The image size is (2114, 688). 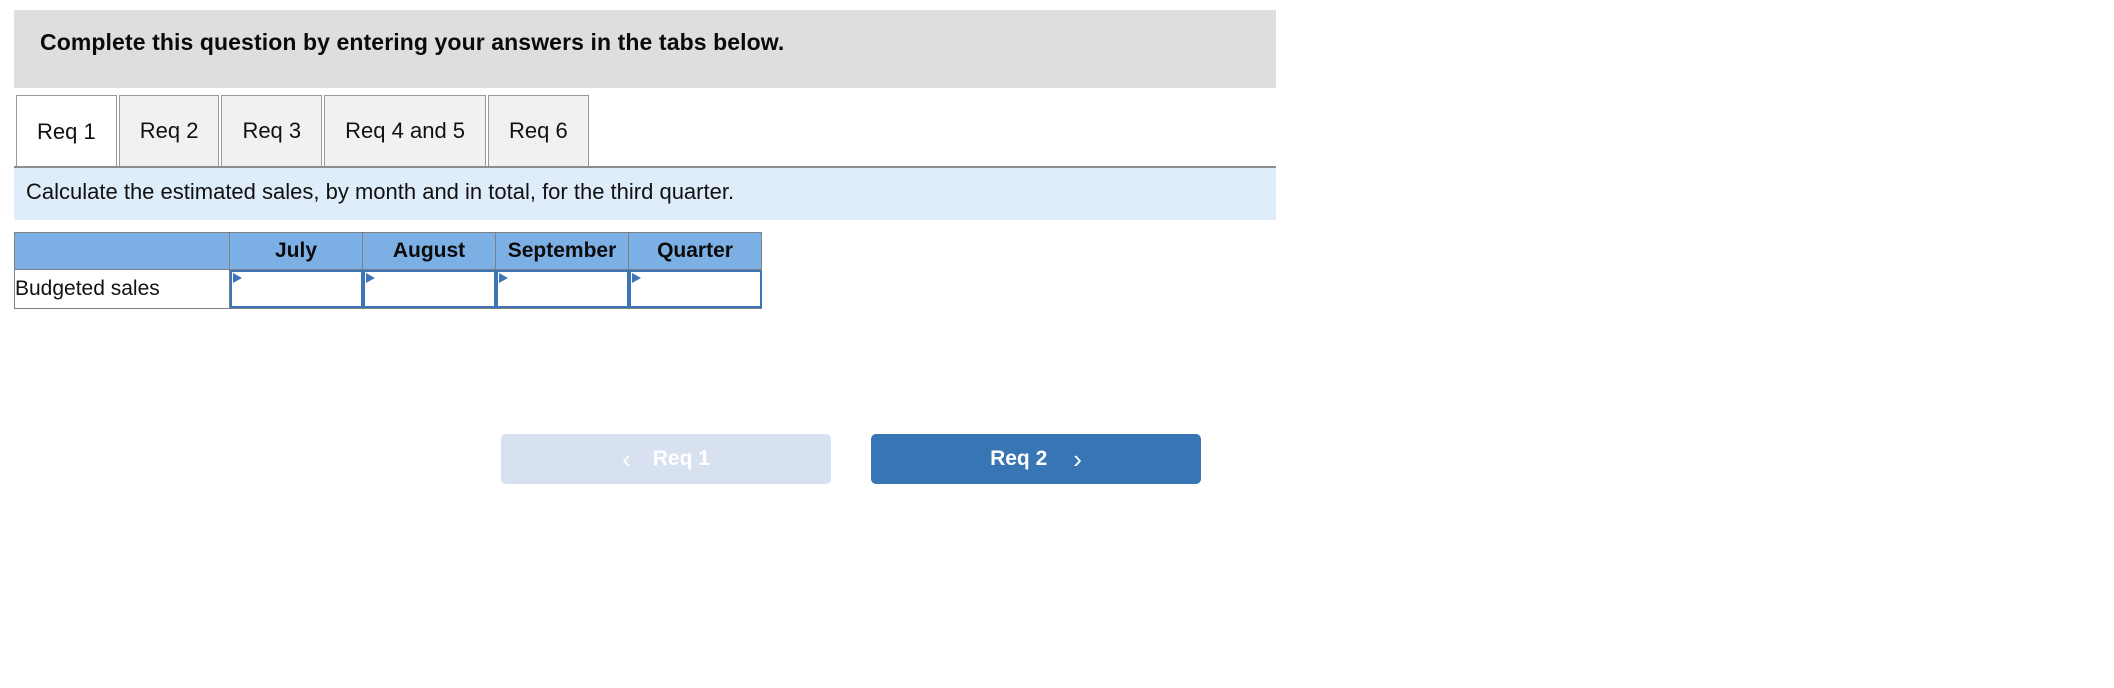 I want to click on input-budgeted-sales-august, so click(x=429, y=289).